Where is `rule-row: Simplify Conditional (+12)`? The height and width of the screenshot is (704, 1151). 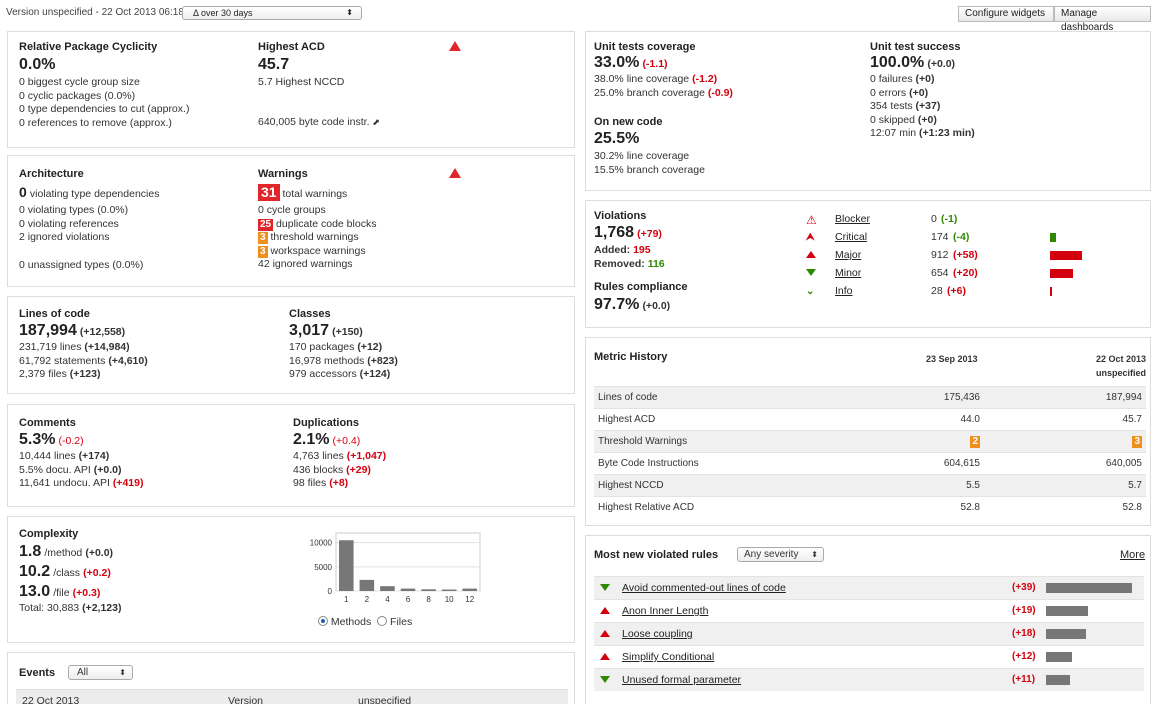
rule-row: Simplify Conditional (+12) is located at coordinates (869, 656).